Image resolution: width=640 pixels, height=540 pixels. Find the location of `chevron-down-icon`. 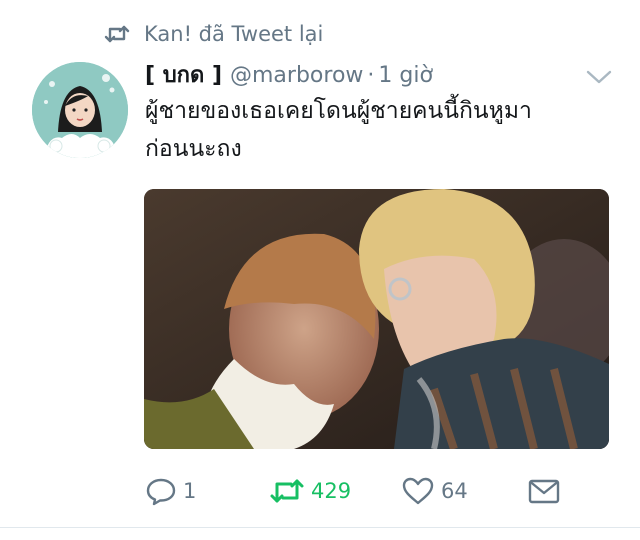

chevron-down-icon is located at coordinates (599, 76).